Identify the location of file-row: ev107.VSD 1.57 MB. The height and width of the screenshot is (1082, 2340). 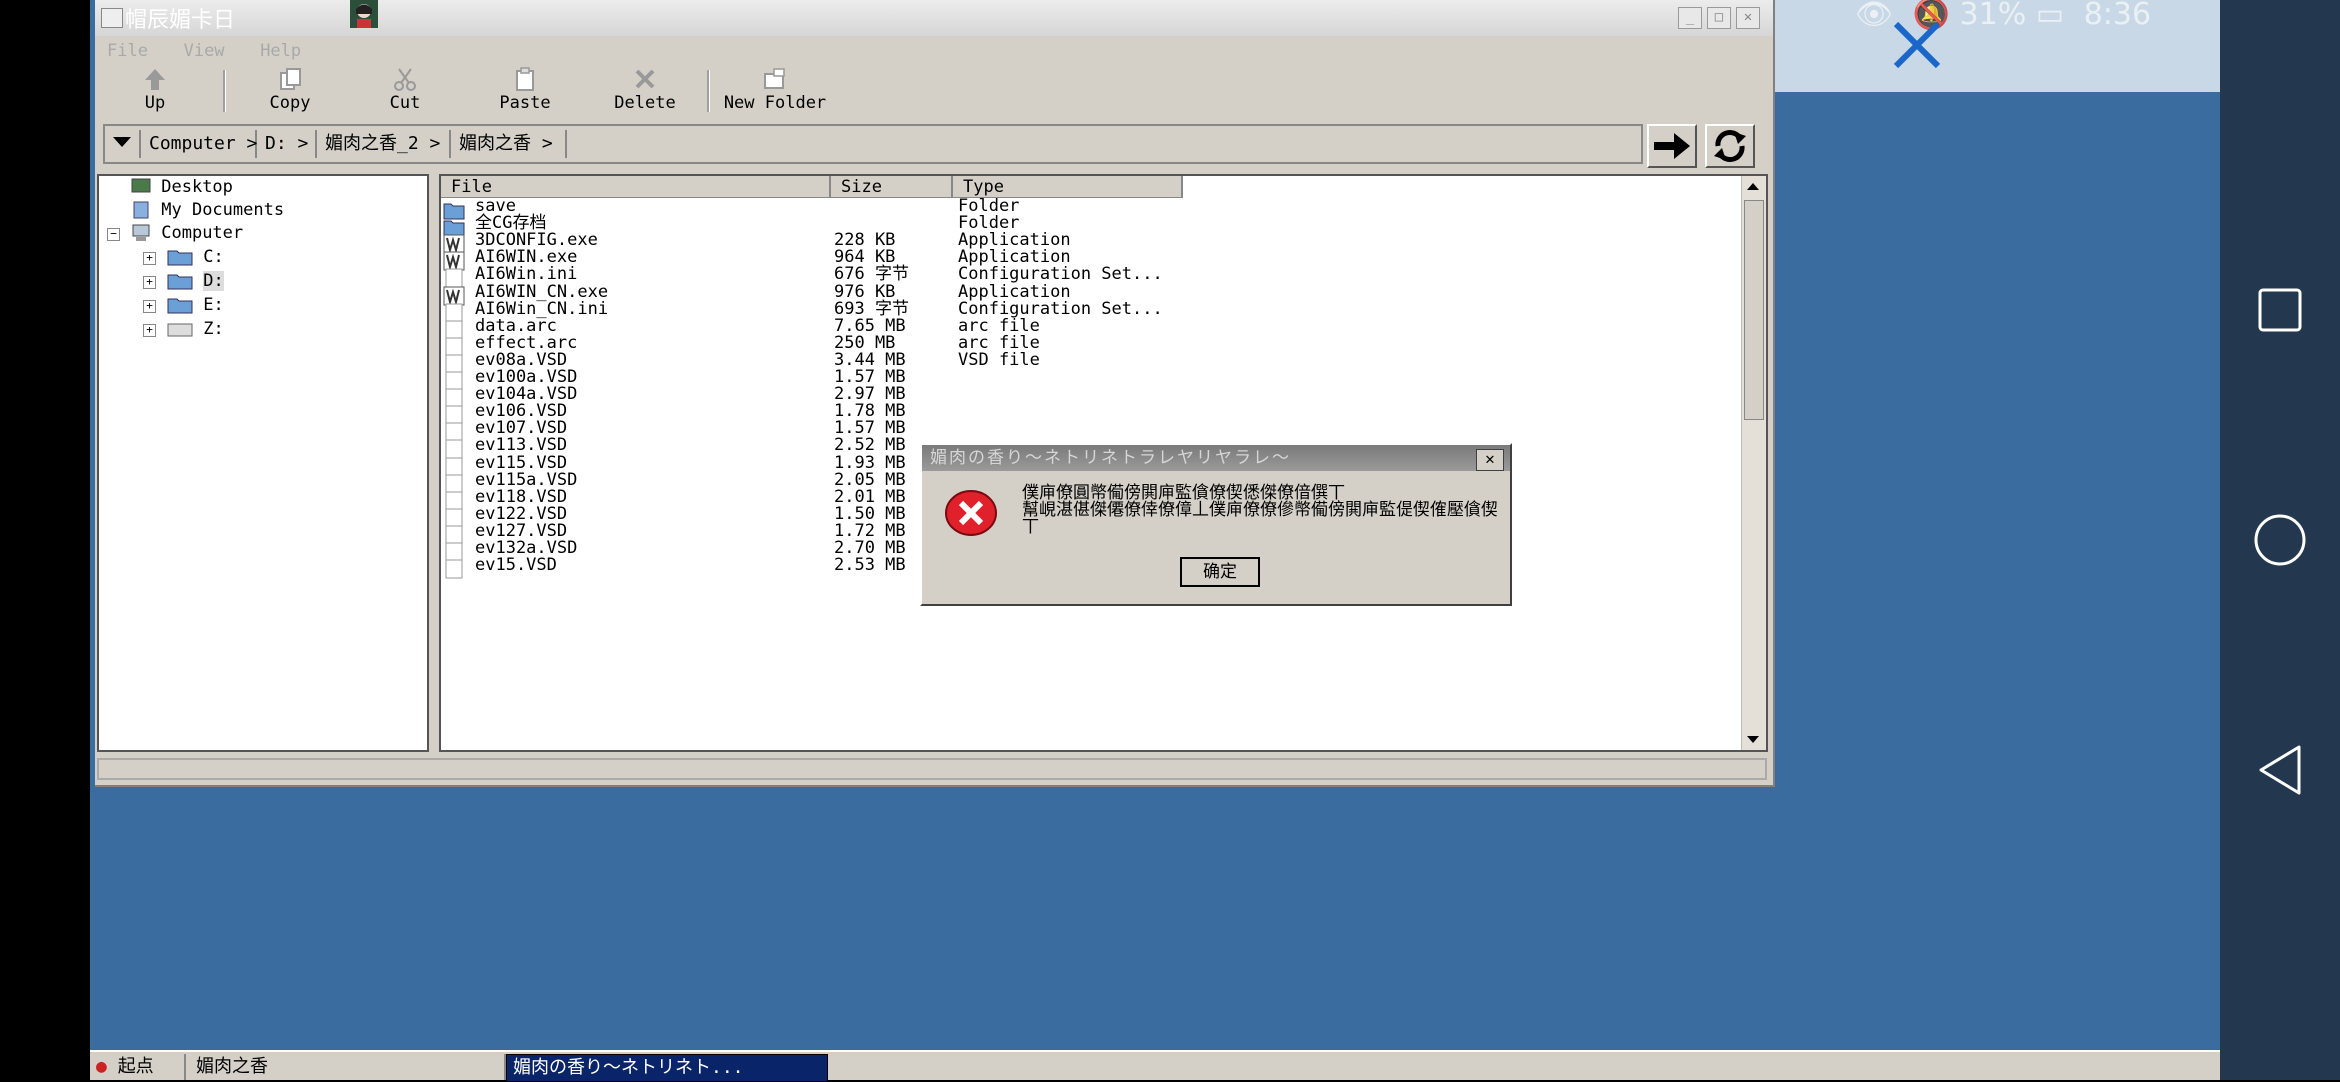
(1091, 431).